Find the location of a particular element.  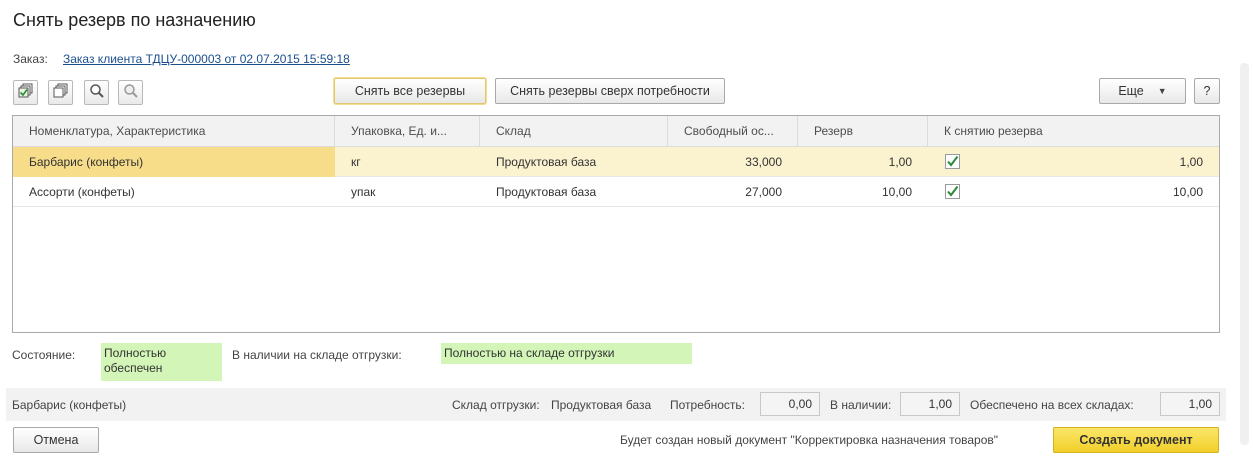

chevron-down-icon: ▼ is located at coordinates (1162, 91).